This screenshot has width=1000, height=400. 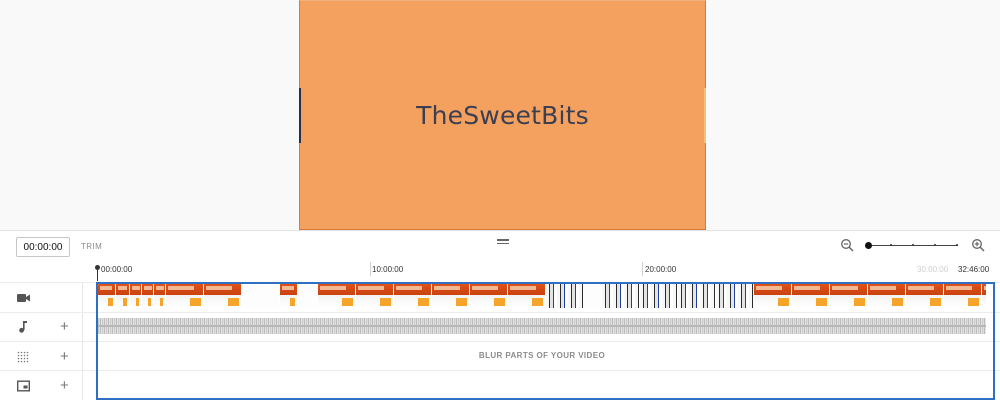 What do you see at coordinates (64, 356) in the screenshot?
I see `add-blur-button: +` at bounding box center [64, 356].